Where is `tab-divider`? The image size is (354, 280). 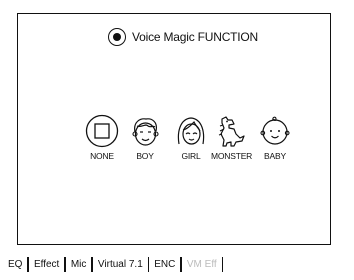
tab-divider is located at coordinates (222, 264).